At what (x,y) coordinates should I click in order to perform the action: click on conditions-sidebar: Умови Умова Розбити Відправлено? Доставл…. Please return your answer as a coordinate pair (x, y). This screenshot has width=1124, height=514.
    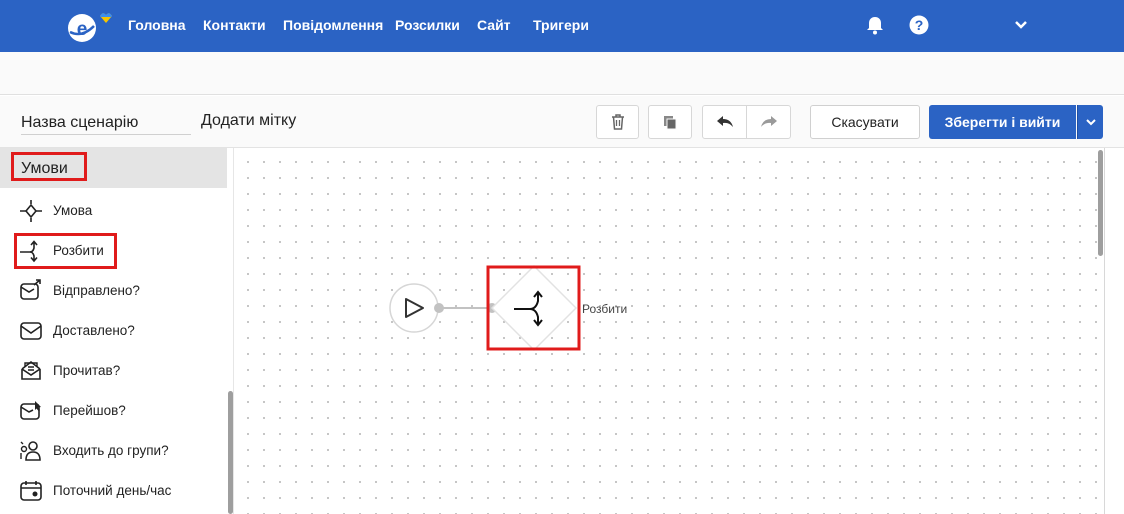
    Looking at the image, I should click on (117, 331).